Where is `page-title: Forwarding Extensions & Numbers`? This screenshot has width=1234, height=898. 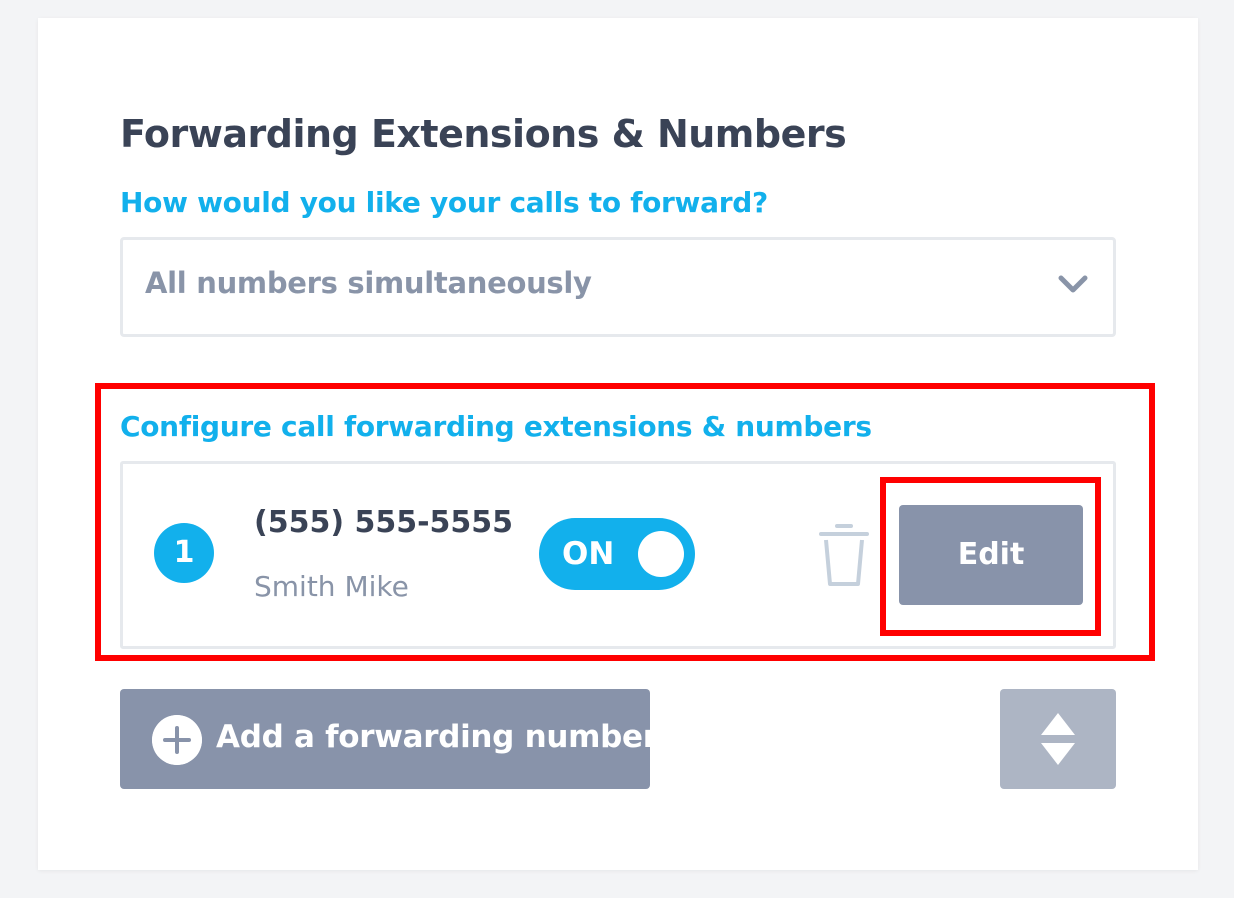 page-title: Forwarding Extensions & Numbers is located at coordinates (483, 134).